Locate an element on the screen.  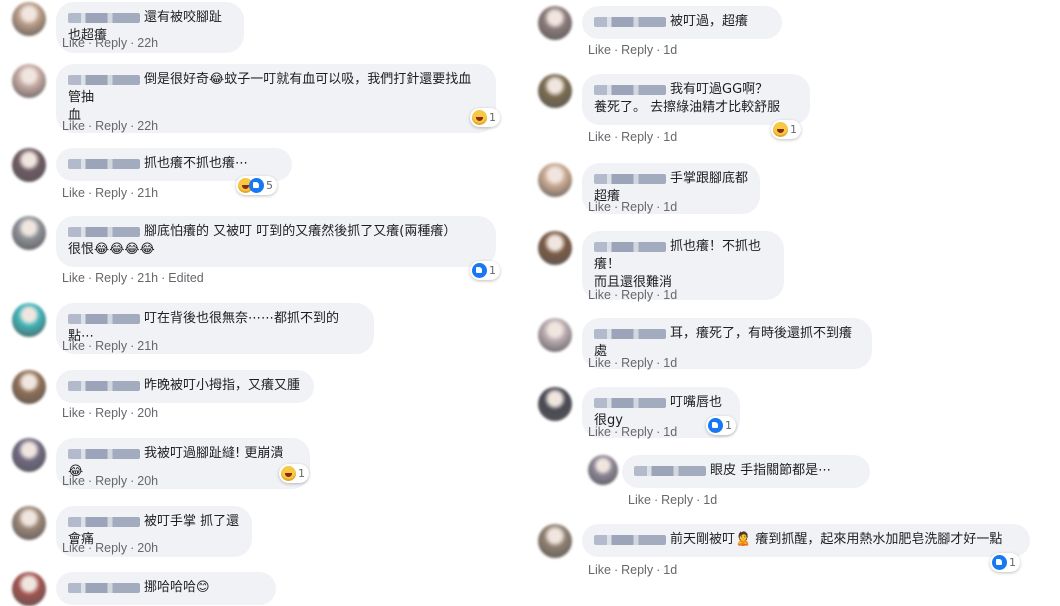
reaction-summary: 5 is located at coordinates (256, 185).